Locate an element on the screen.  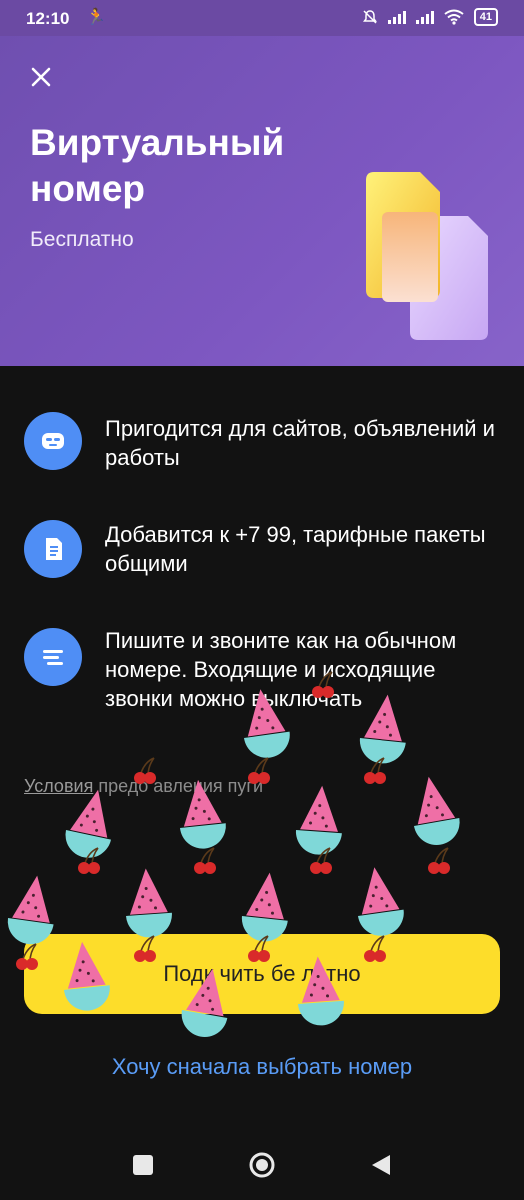
page-title: Виртуальный номер is located at coordinates (157, 165).